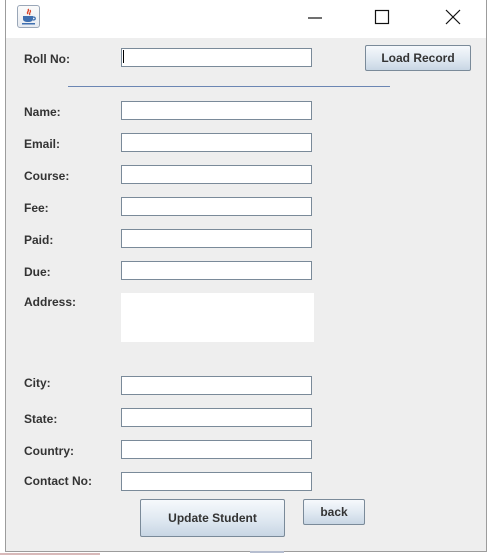  What do you see at coordinates (334, 512) in the screenshot?
I see `back-button: back` at bounding box center [334, 512].